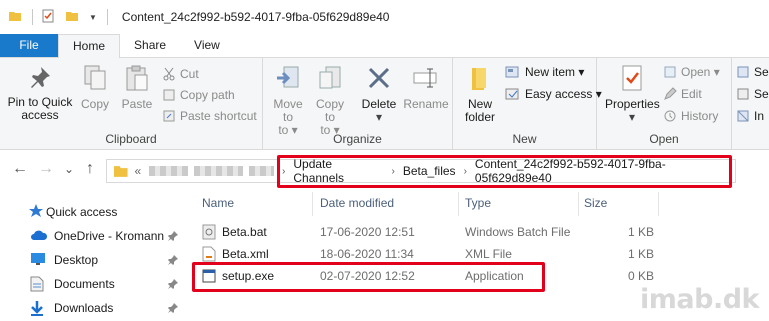 The image size is (769, 321). I want to click on paste-button: Paste, so click(137, 87).